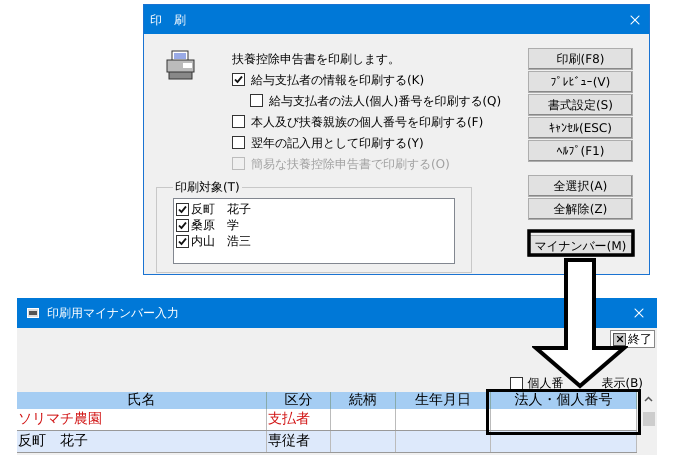 The height and width of the screenshot is (465, 675). Describe the element at coordinates (207, 187) in the screenshot. I see `group-label: 印刷対象(T)` at that location.